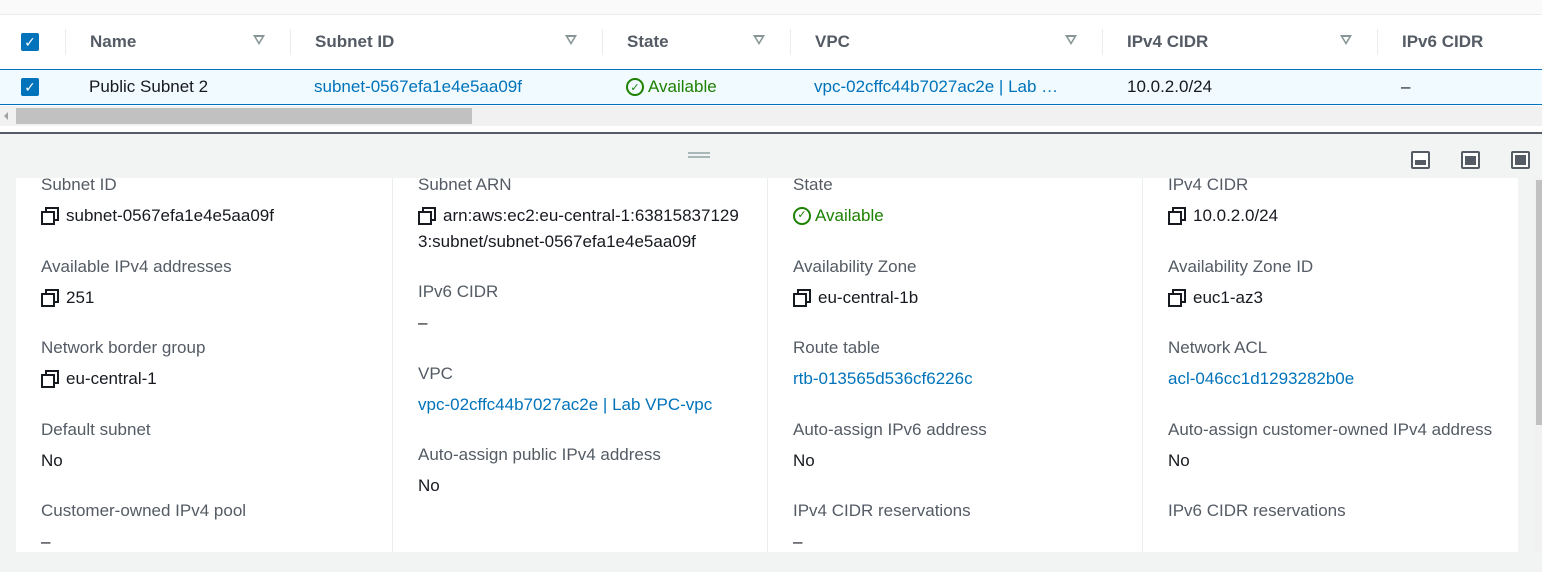 Image resolution: width=1542 pixels, height=572 pixels. I want to click on field-auto-assign-public-ipv4-address: Auto-assign public IPv4 address No, so click(582, 470).